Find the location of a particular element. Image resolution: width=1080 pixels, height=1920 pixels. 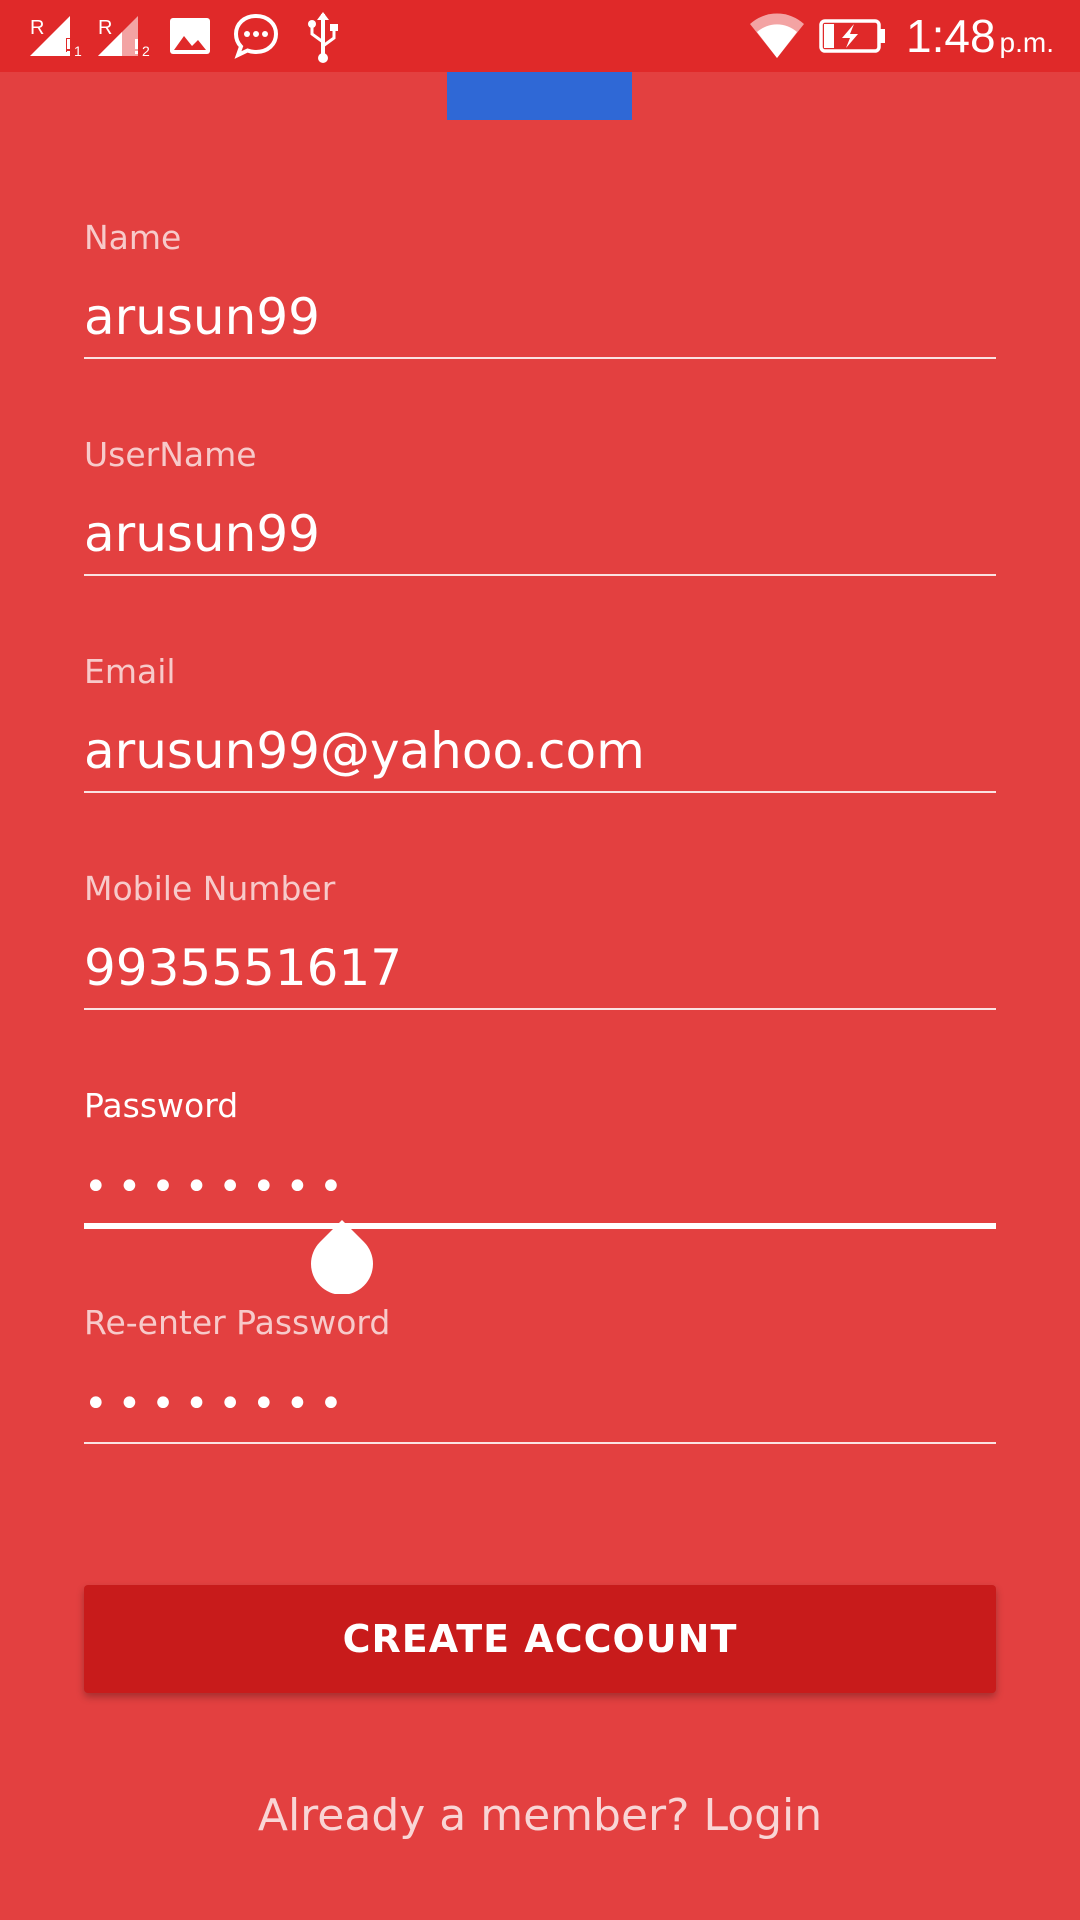

email-label: Email is located at coordinates (130, 671).